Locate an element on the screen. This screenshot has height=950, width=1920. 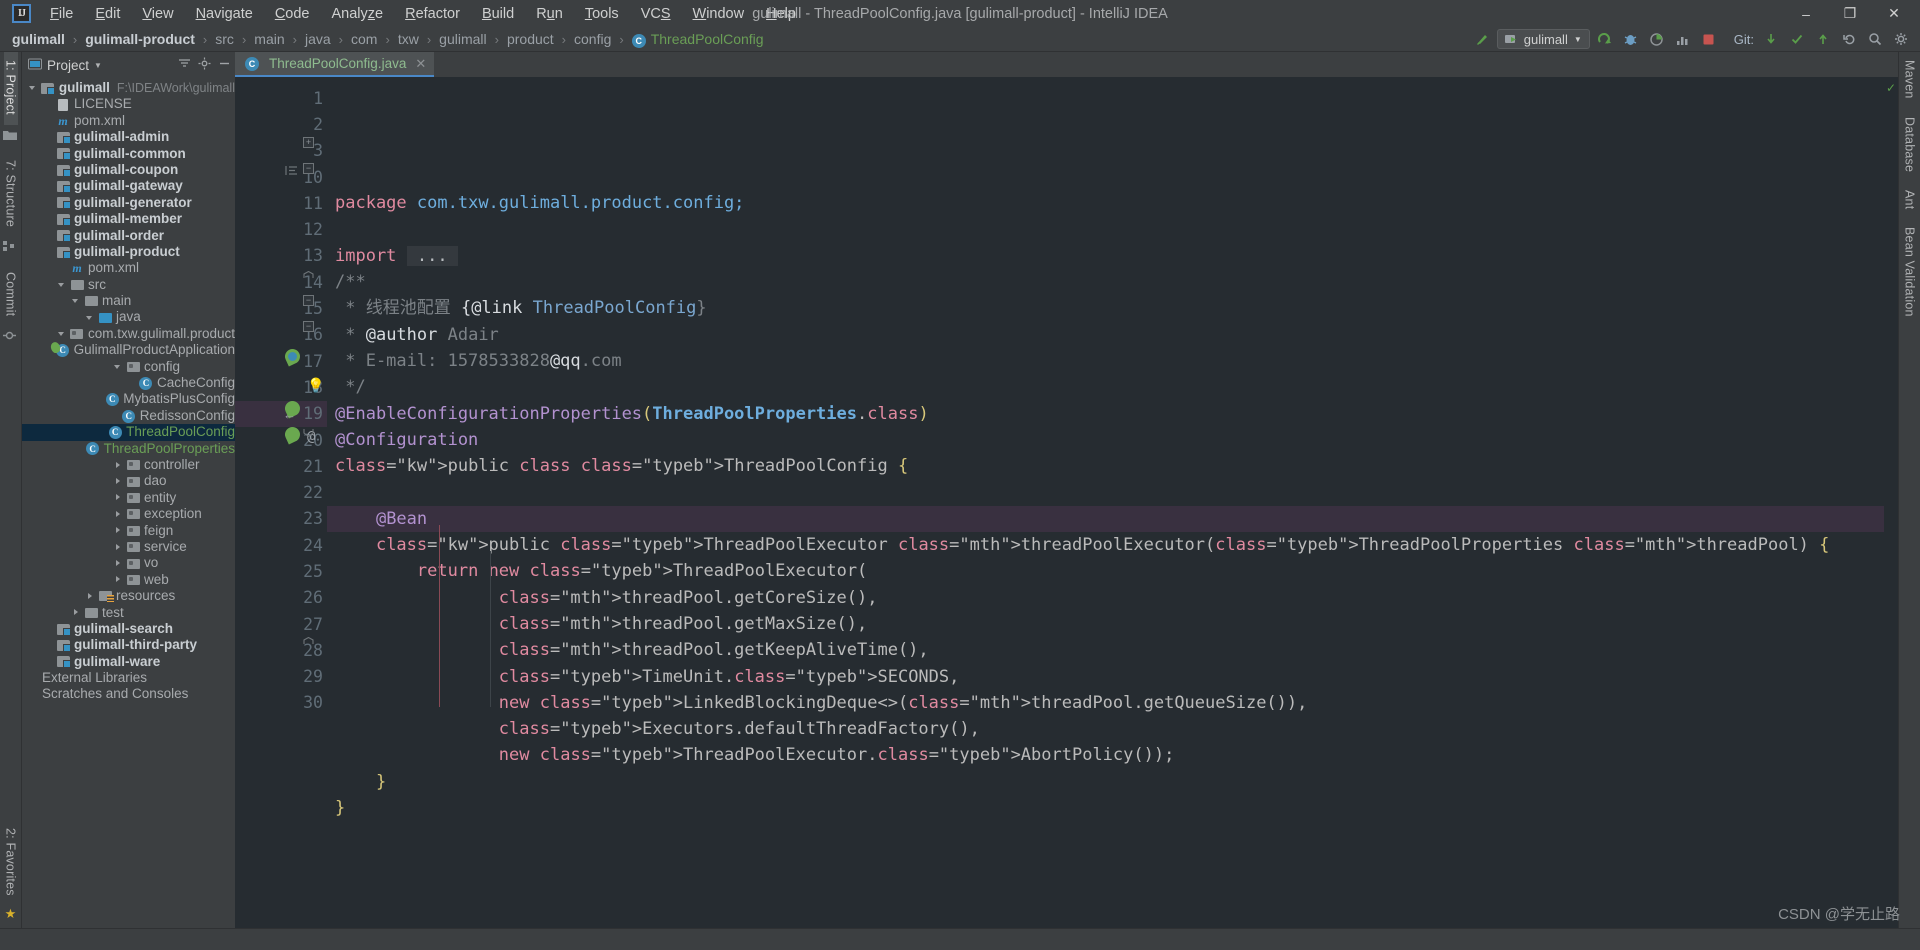
menu-item-run: Run is located at coordinates (549, 14).